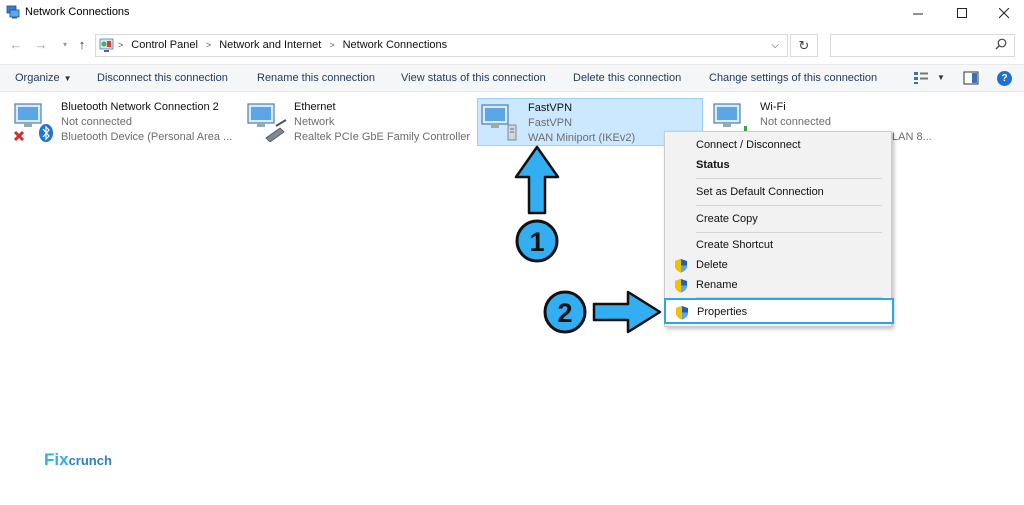 This screenshot has width=1024, height=505. Describe the element at coordinates (727, 219) in the screenshot. I see `menu-item-label: Create Copy` at that location.